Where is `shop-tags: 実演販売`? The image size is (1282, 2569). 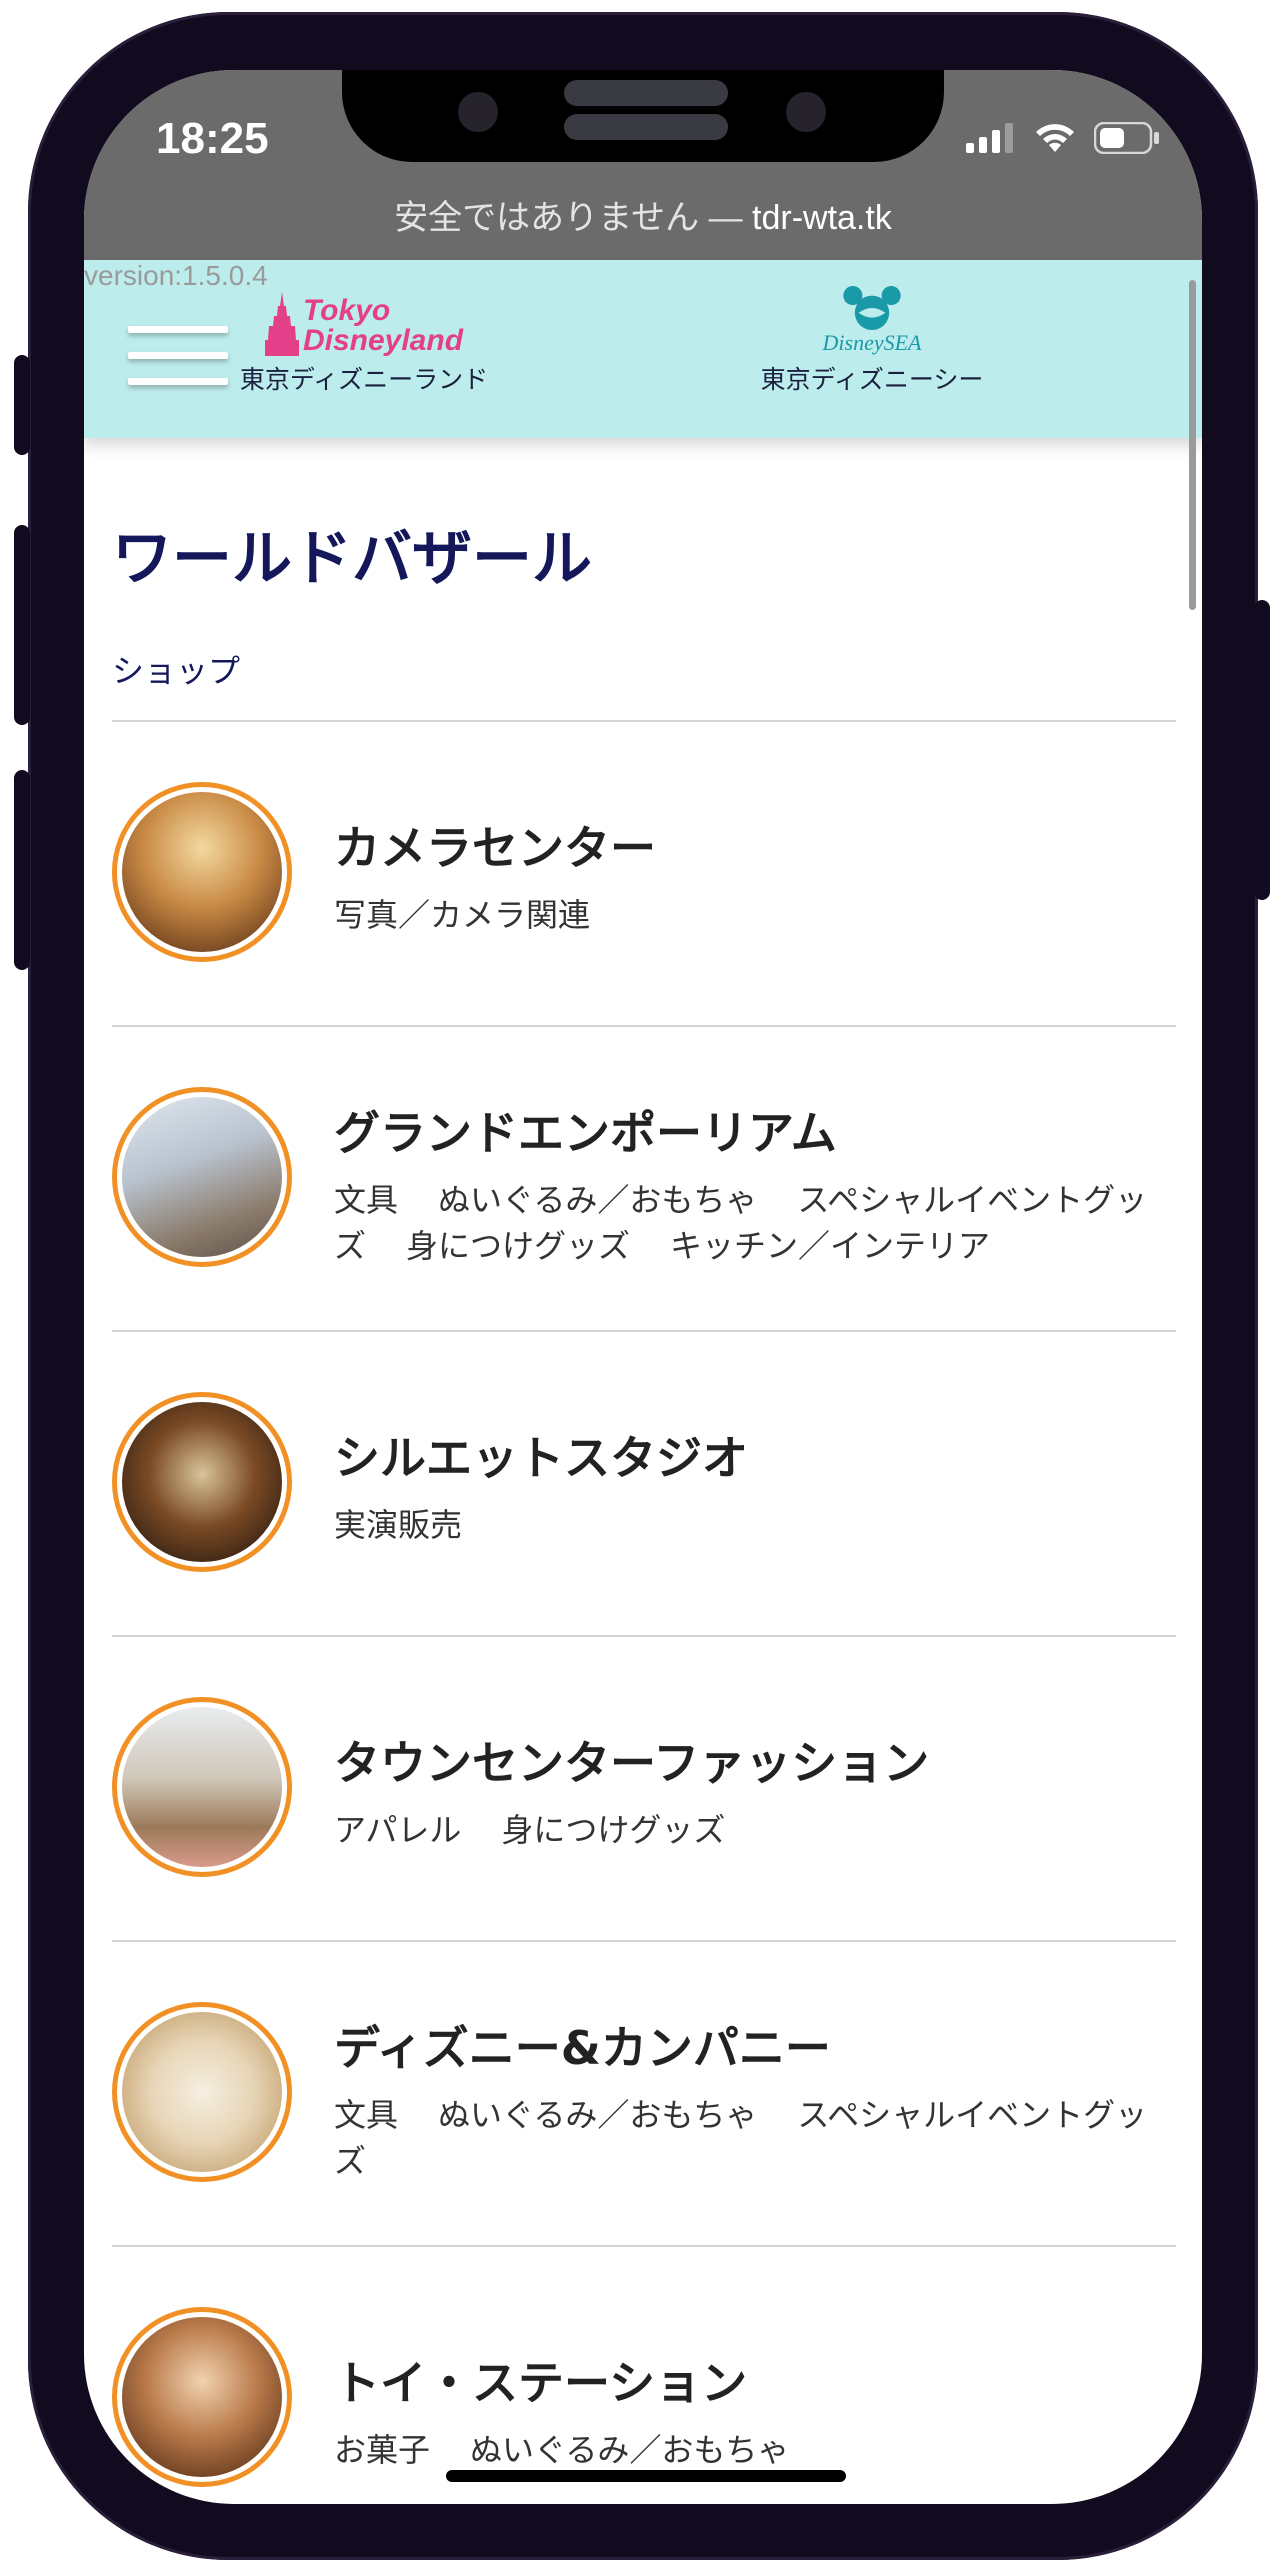
shop-tags: 実演販売 is located at coordinates (755, 1525).